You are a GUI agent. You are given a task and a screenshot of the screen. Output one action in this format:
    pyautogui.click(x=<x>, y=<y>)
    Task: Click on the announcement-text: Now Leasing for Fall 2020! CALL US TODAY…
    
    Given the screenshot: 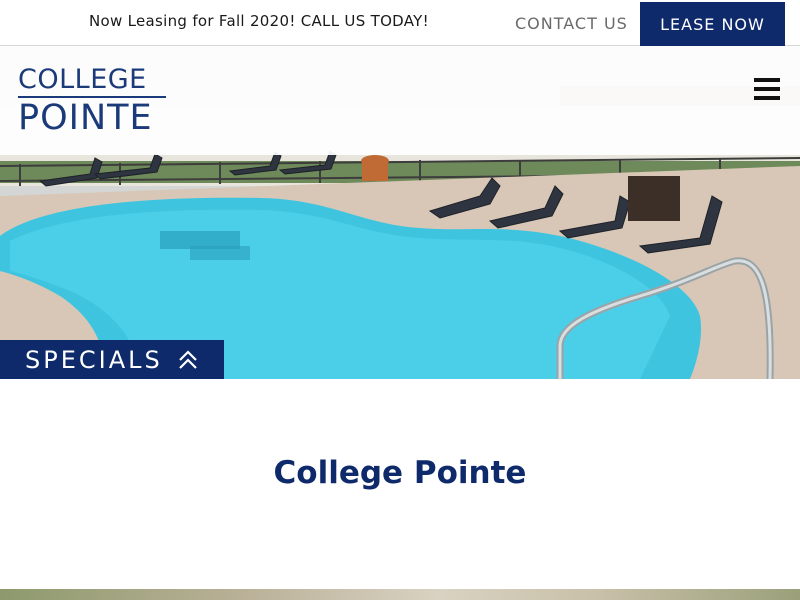 What is the action you would take?
    pyautogui.click(x=259, y=21)
    